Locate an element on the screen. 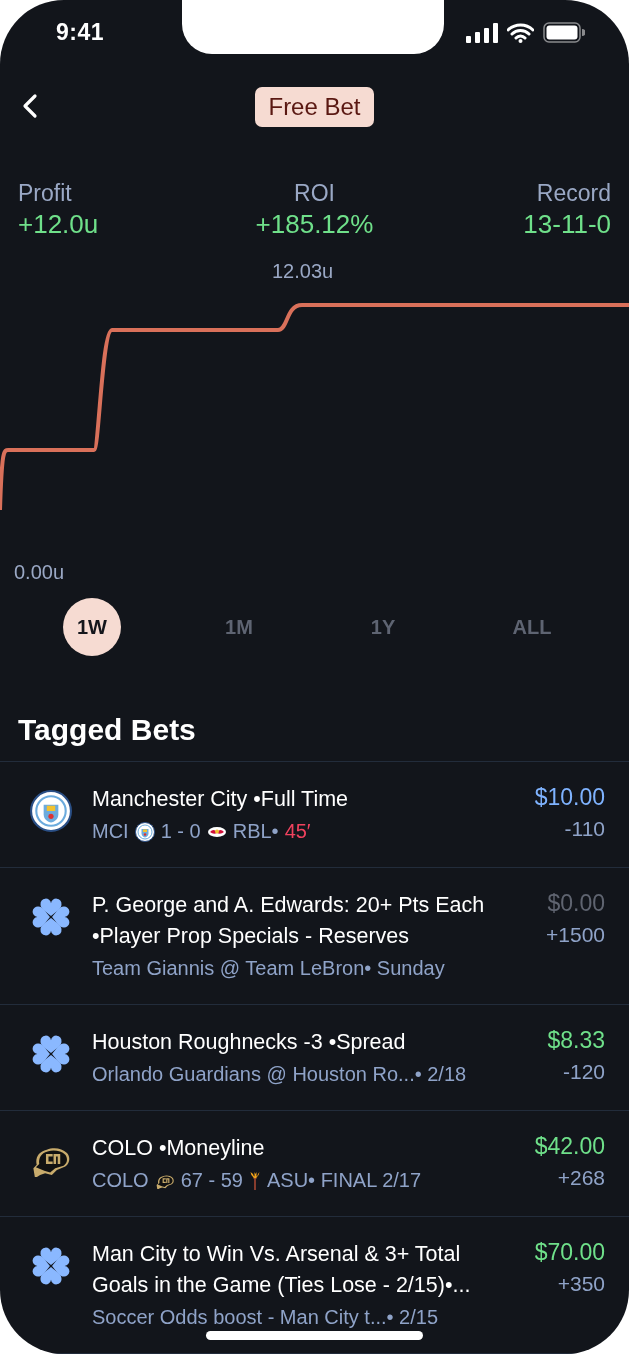  bet-title: COLO •Moneyline is located at coordinates (179, 1148).